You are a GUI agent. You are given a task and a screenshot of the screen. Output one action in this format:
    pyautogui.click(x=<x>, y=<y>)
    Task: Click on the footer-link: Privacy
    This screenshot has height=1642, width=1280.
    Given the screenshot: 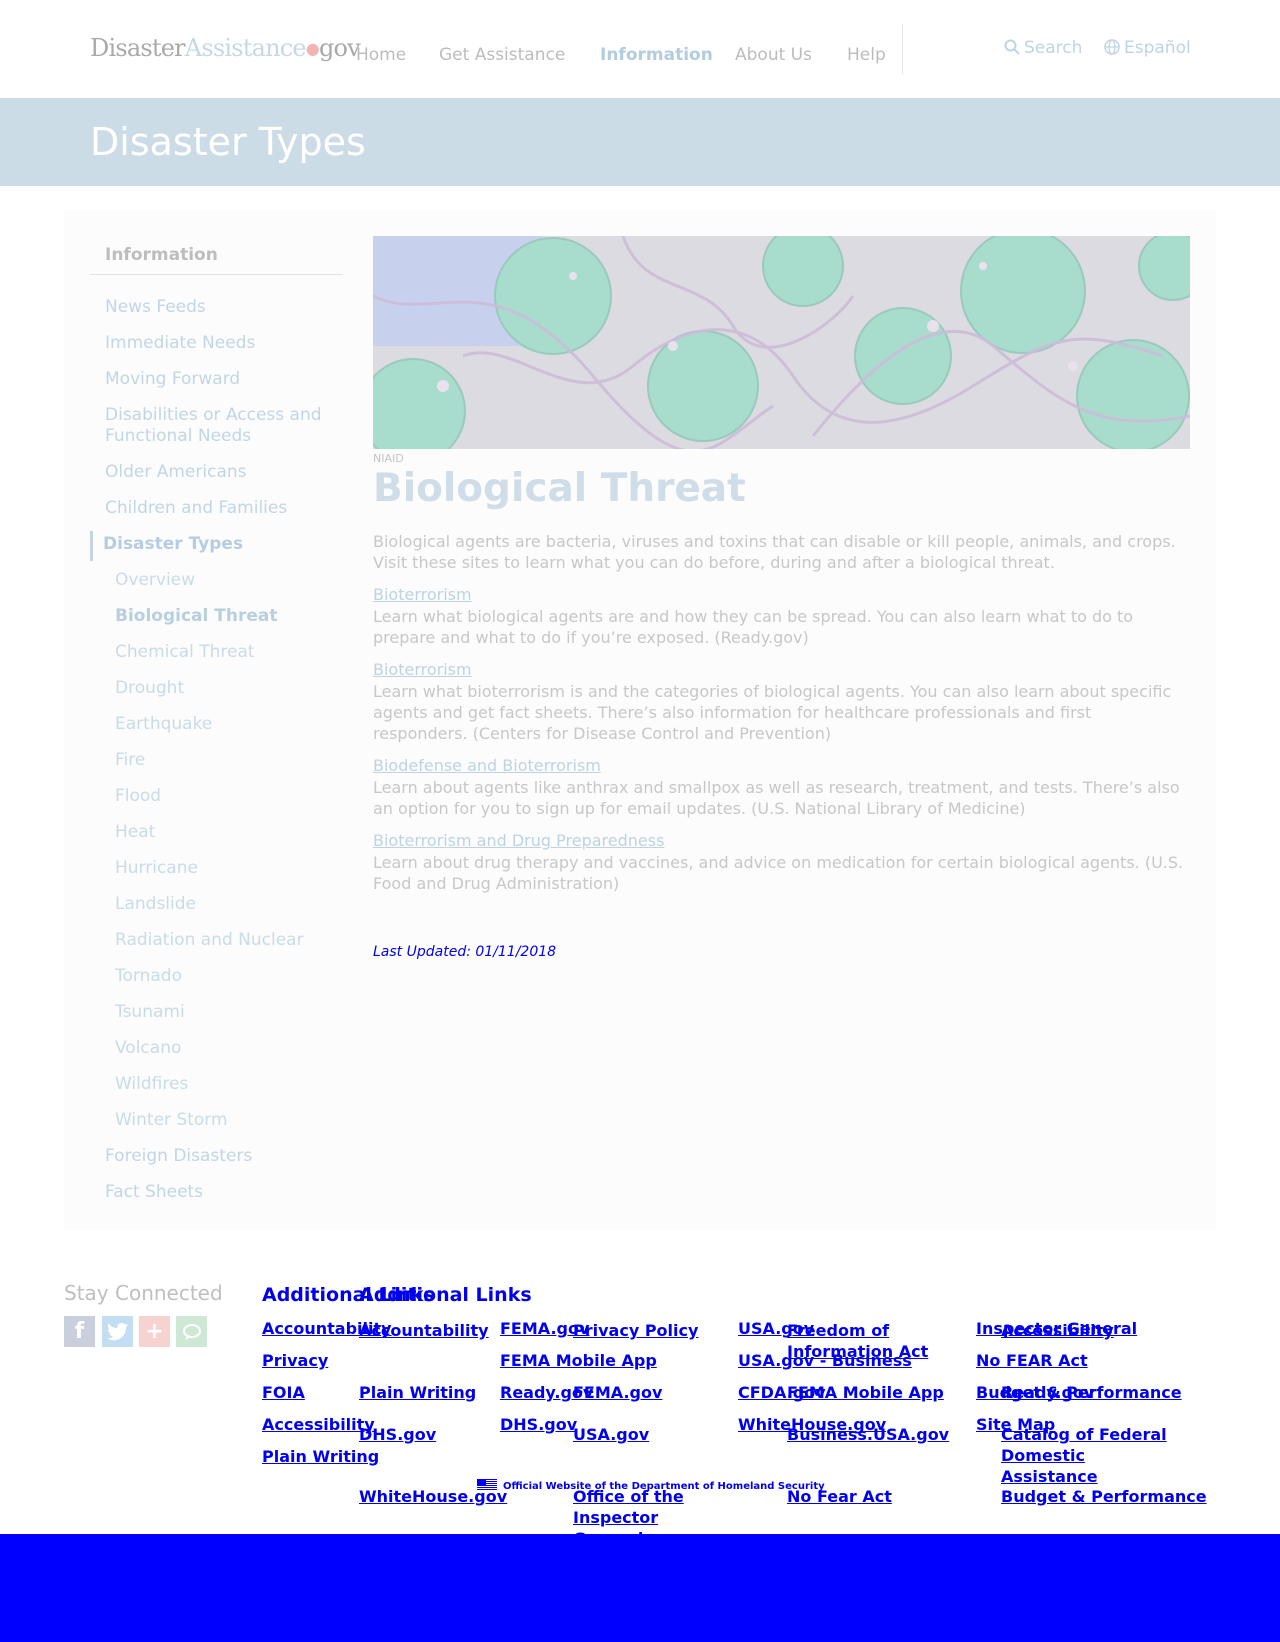 What is the action you would take?
    pyautogui.click(x=295, y=1360)
    